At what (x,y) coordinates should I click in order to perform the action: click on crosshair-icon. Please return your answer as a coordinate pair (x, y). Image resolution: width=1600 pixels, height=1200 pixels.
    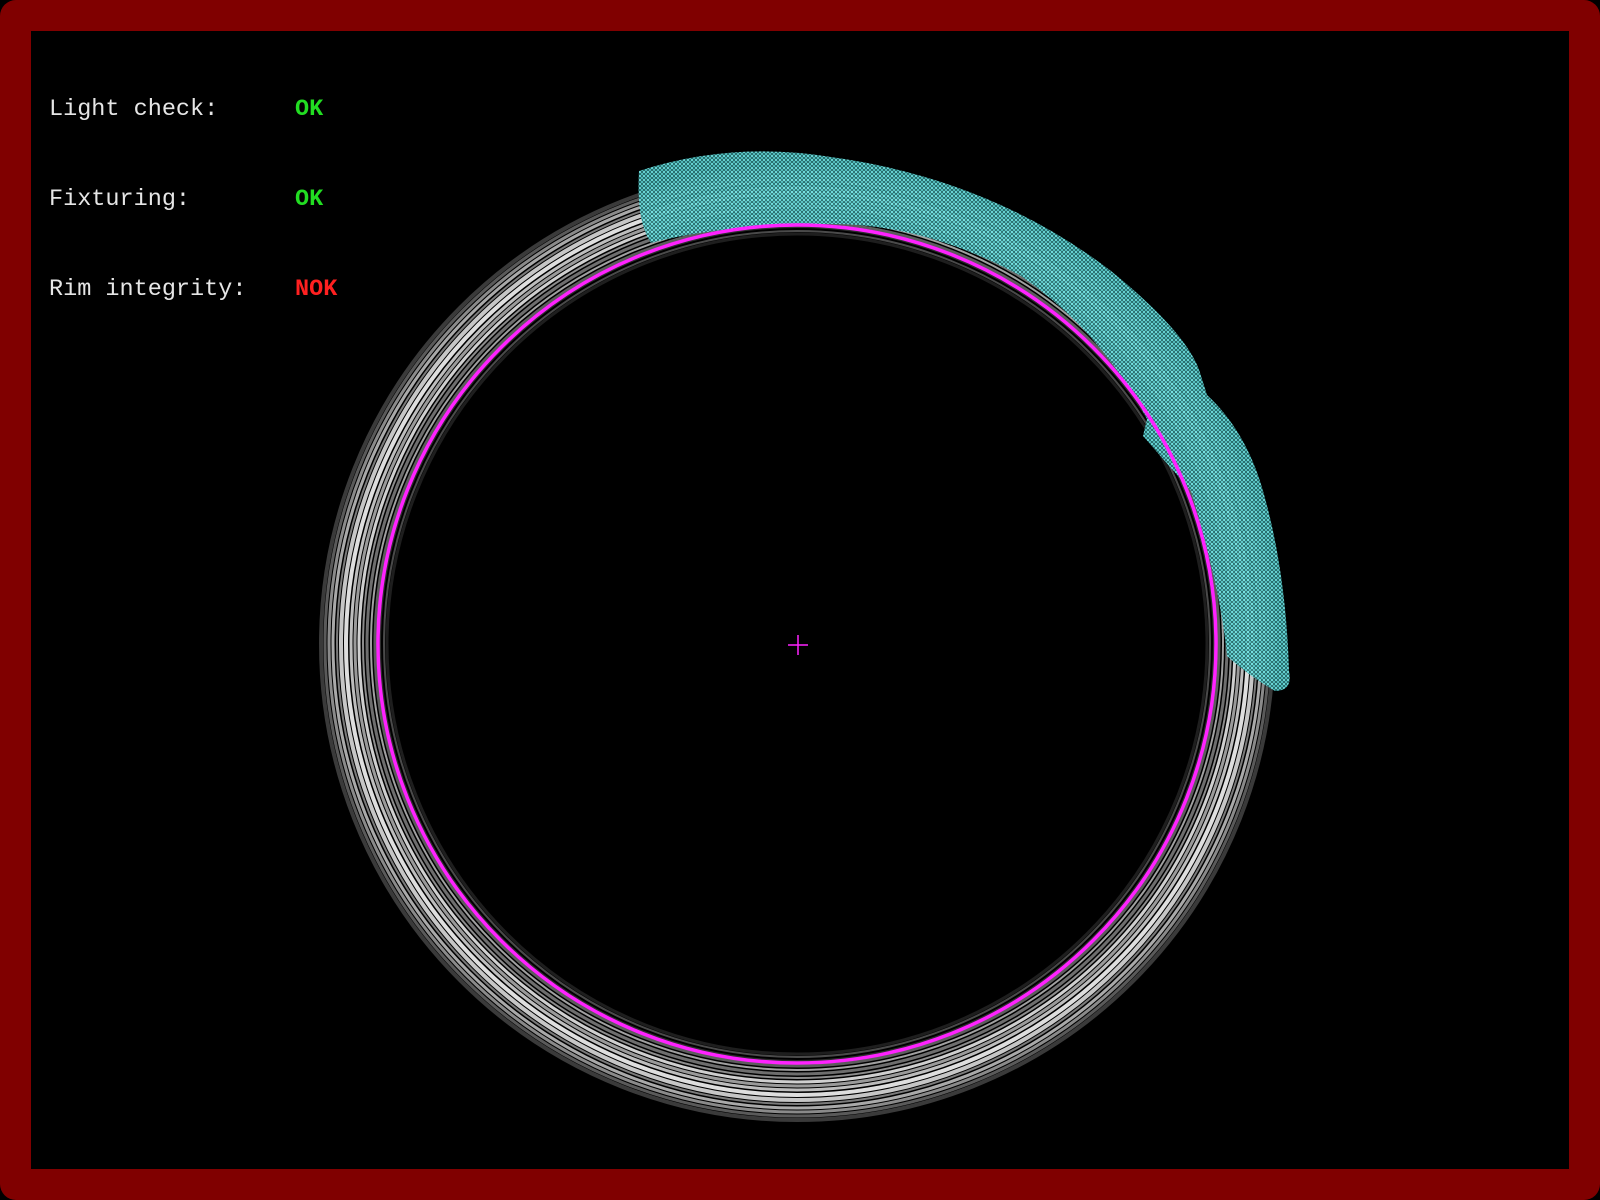
    Looking at the image, I should click on (798, 645).